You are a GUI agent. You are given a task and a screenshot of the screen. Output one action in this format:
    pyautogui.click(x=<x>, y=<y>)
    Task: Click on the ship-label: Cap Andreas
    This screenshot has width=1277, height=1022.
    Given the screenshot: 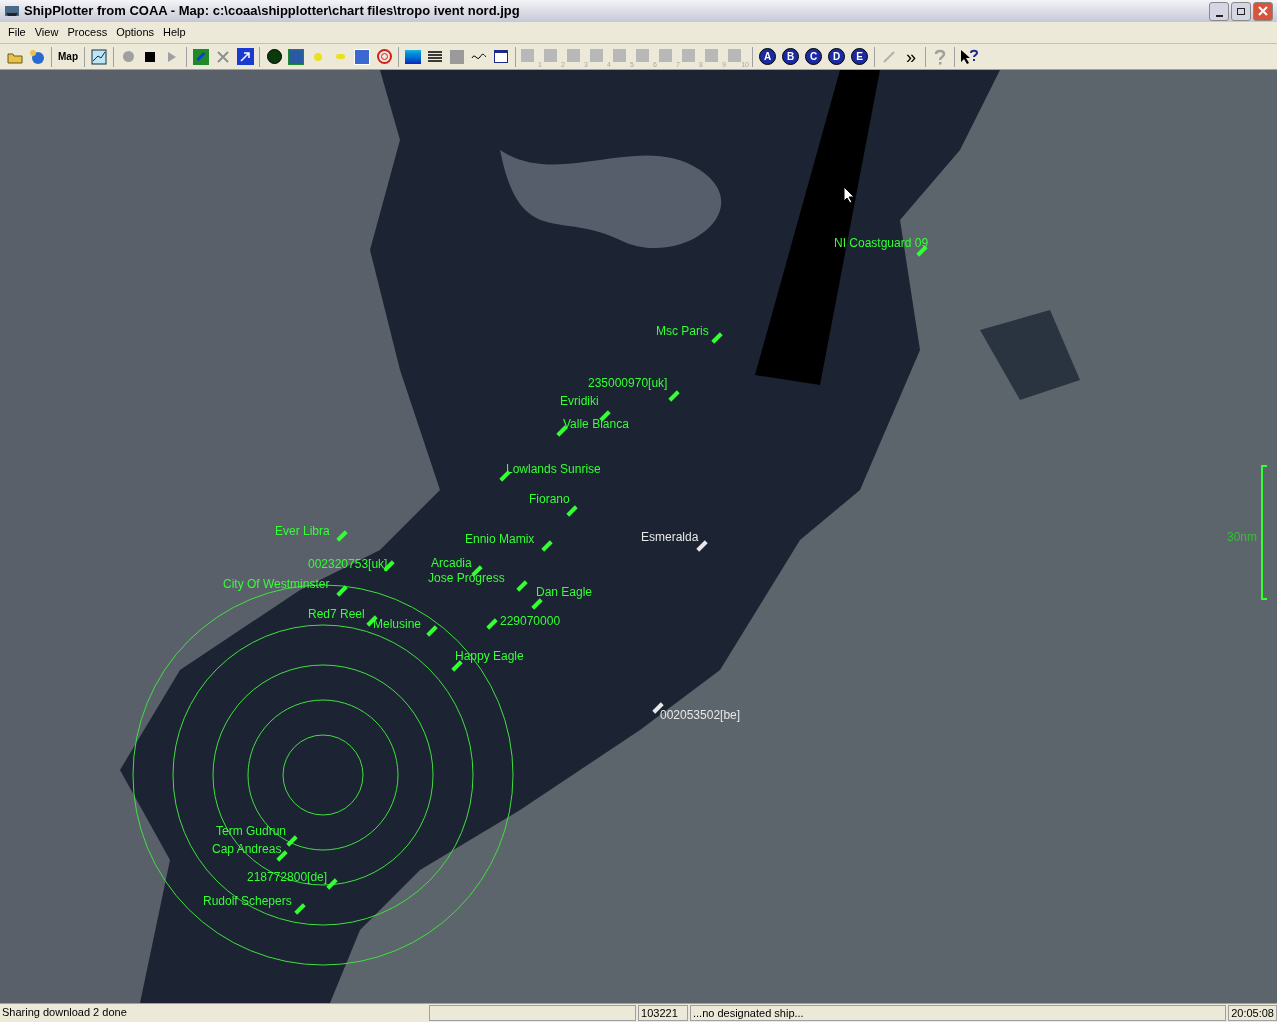 What is the action you would take?
    pyautogui.click(x=247, y=849)
    